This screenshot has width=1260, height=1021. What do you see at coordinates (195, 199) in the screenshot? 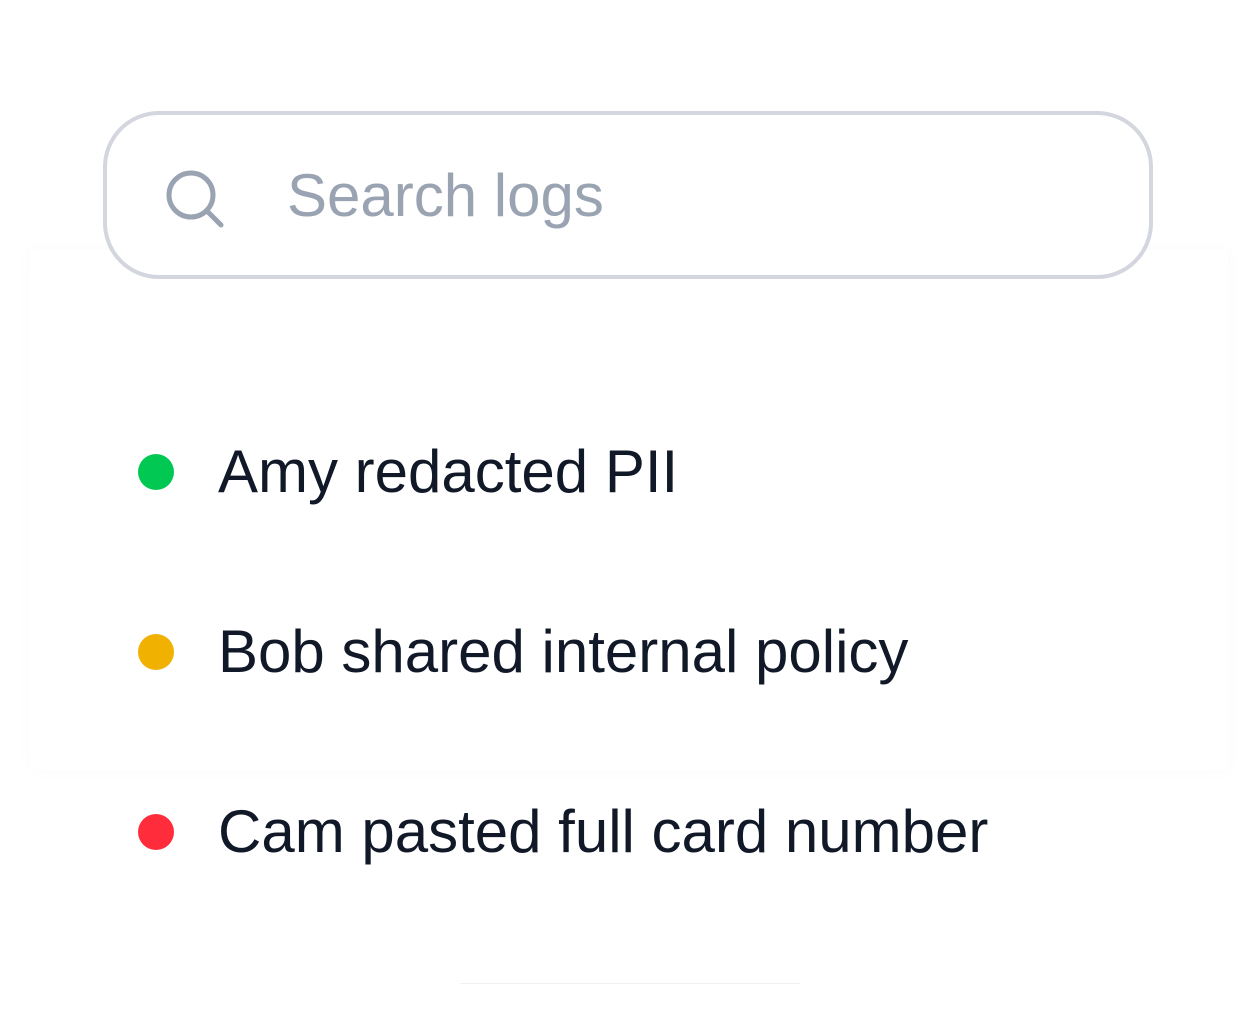
I see `search-icon` at bounding box center [195, 199].